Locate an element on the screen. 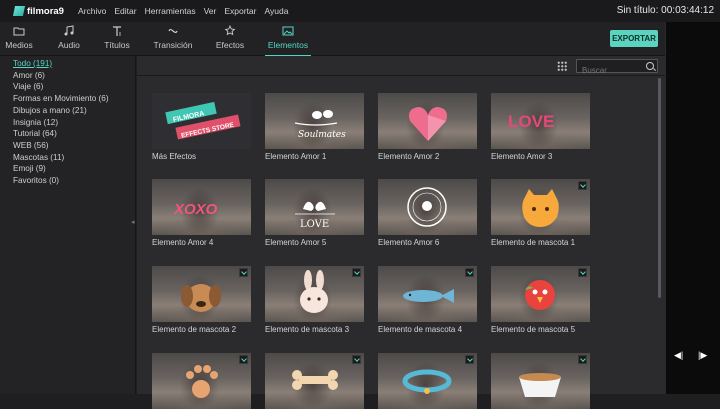  element-tile: FILMORA EFFECTS STORE Más Efectos is located at coordinates (201, 127).